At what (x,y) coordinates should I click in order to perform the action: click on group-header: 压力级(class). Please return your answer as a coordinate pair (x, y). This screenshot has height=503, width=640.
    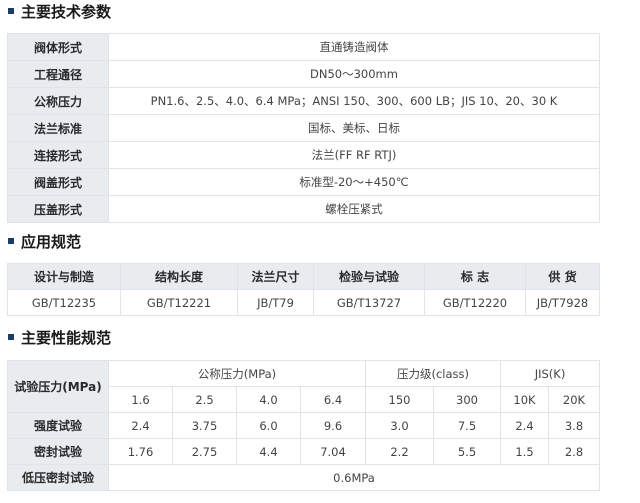
    Looking at the image, I should click on (433, 373).